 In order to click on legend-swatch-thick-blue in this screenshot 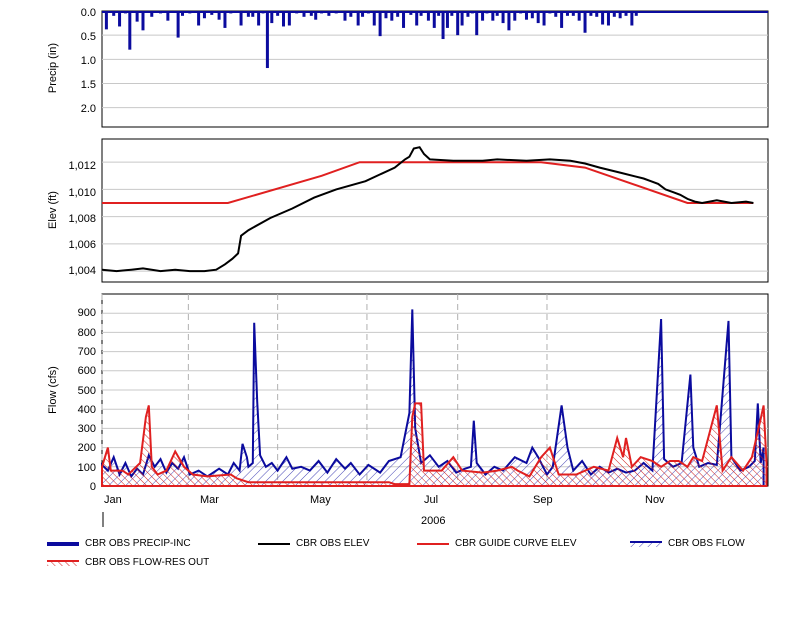, I will do `click(63, 544)`.